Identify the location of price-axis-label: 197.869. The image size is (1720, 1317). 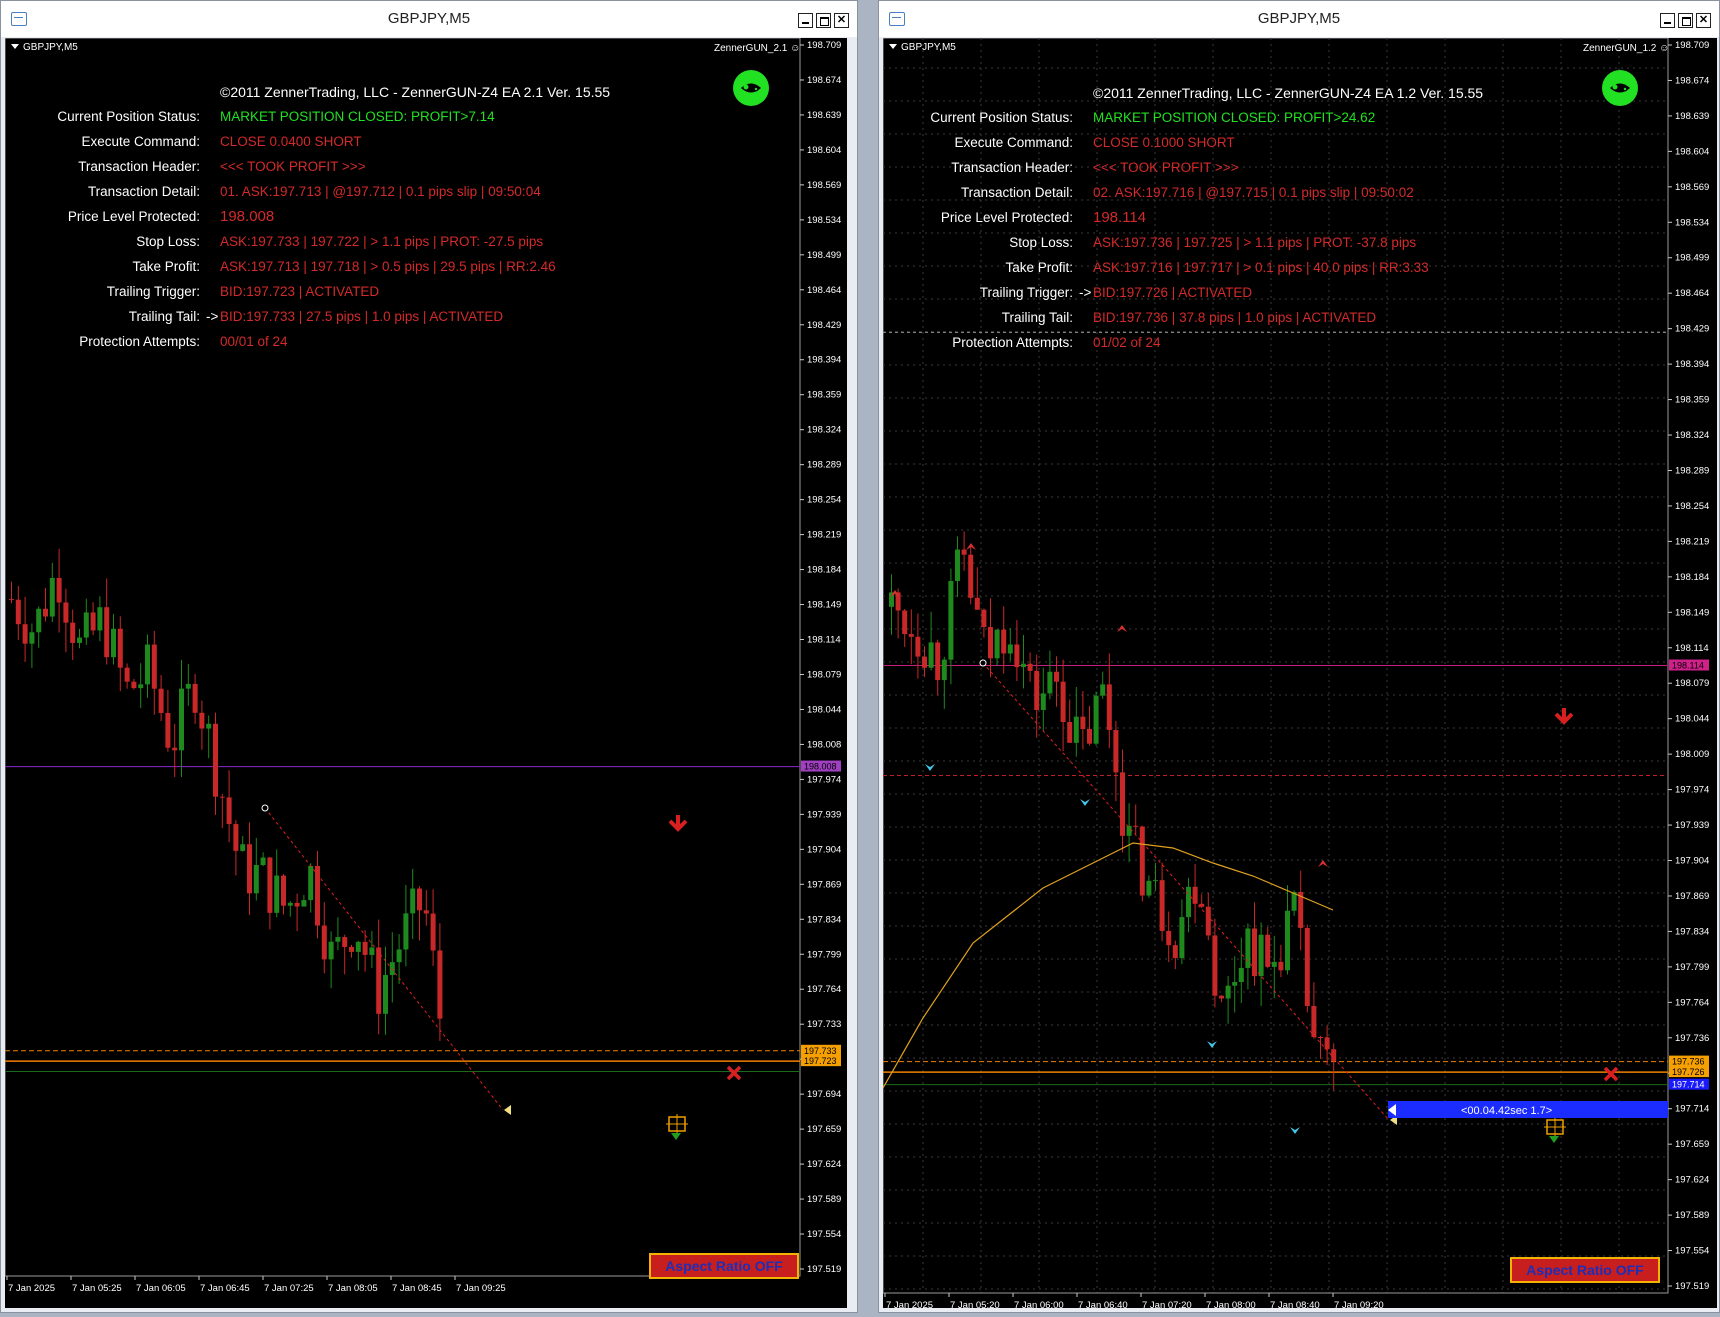
(1692, 896).